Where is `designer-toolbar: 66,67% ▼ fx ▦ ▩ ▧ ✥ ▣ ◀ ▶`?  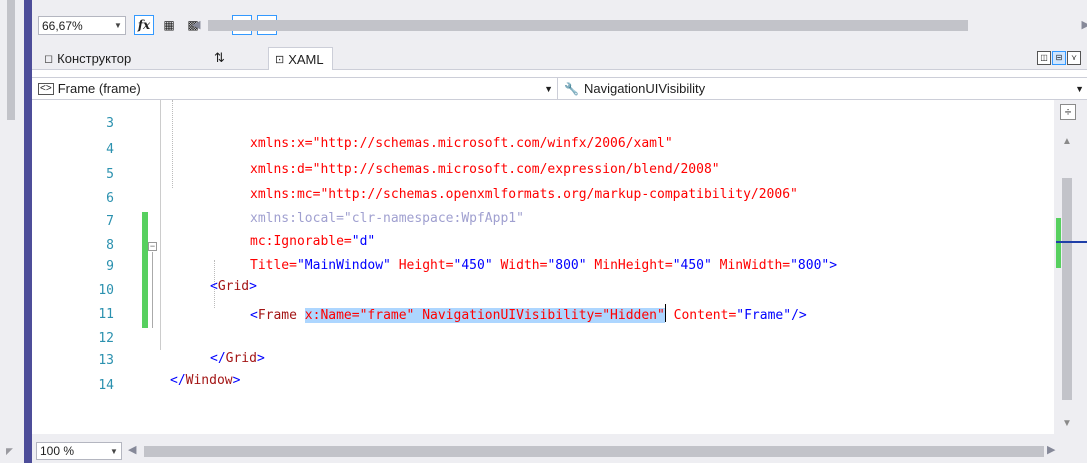
designer-toolbar: 66,67% ▼ fx ▦ ▩ ▧ ✥ ▣ ◀ ▶ is located at coordinates (559, 23).